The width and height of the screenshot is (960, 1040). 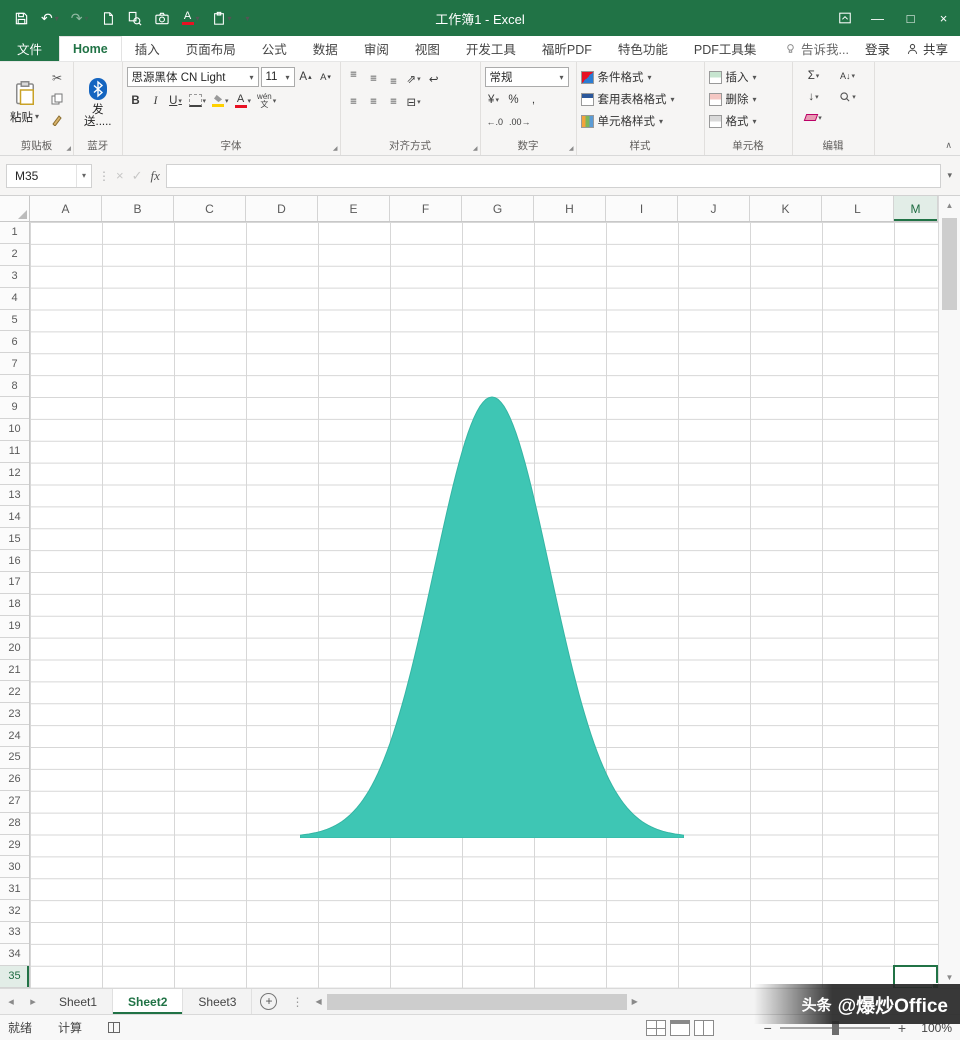 I want to click on phonetic-dropdown-icon: ▾, so click(x=275, y=101).